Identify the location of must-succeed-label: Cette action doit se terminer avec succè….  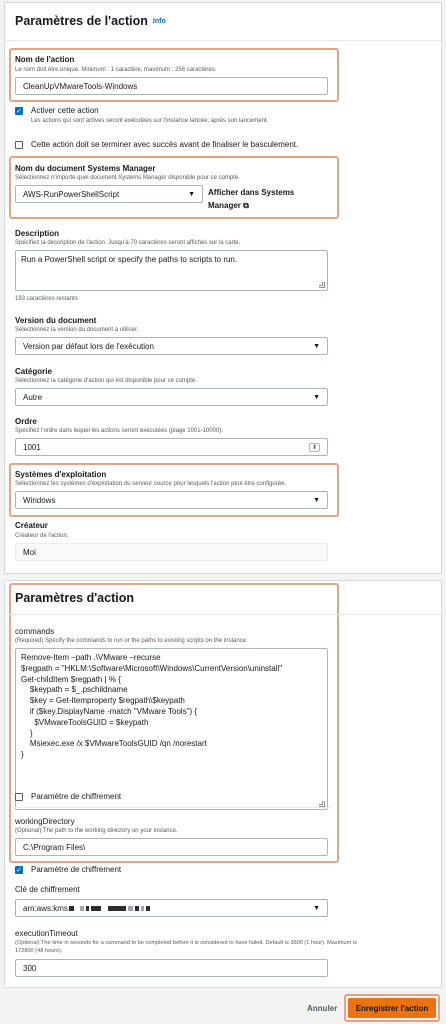
(165, 144).